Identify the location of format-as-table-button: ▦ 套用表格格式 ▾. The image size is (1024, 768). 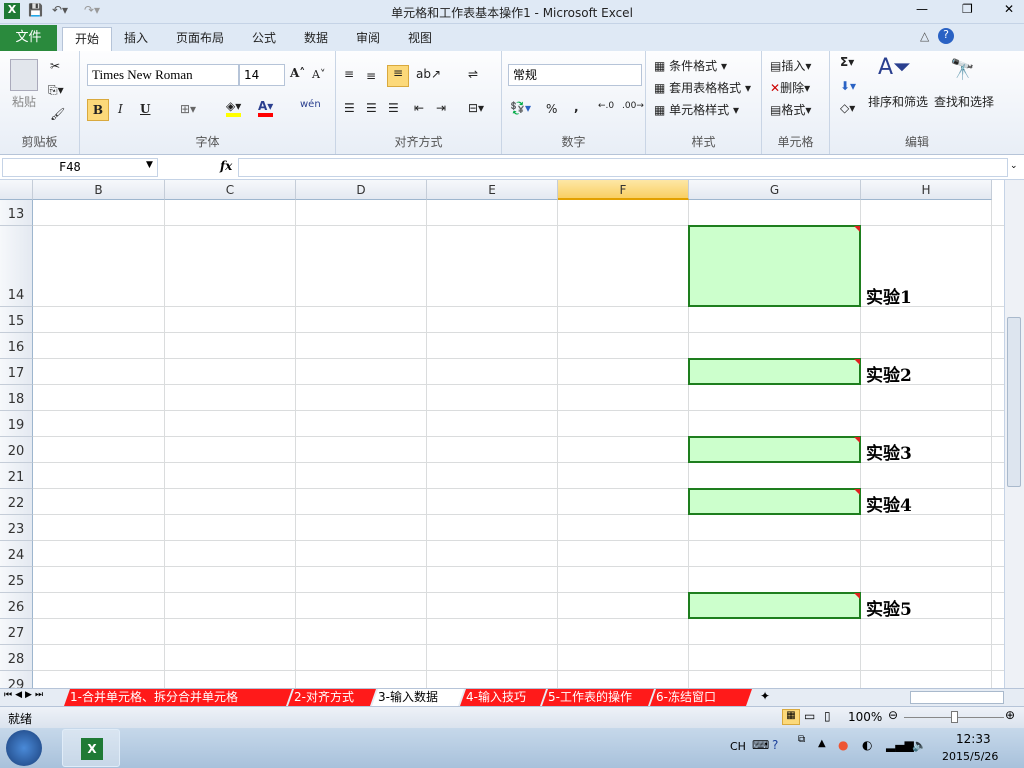
(702, 87).